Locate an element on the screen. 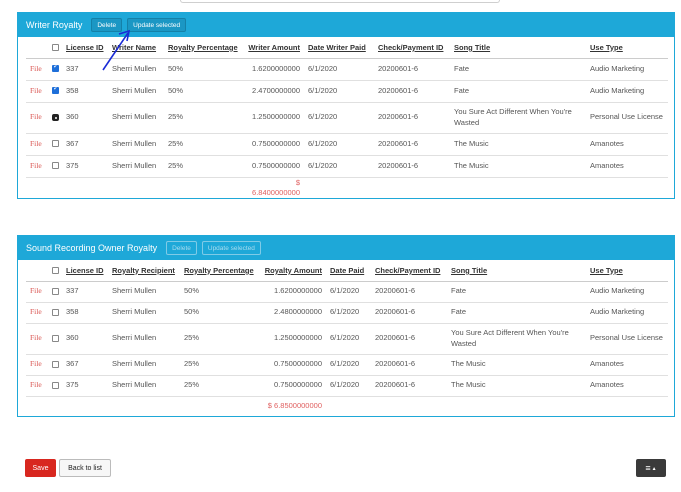 This screenshot has width=681, height=492. cell-amount: 2.4700000000 is located at coordinates (274, 91).